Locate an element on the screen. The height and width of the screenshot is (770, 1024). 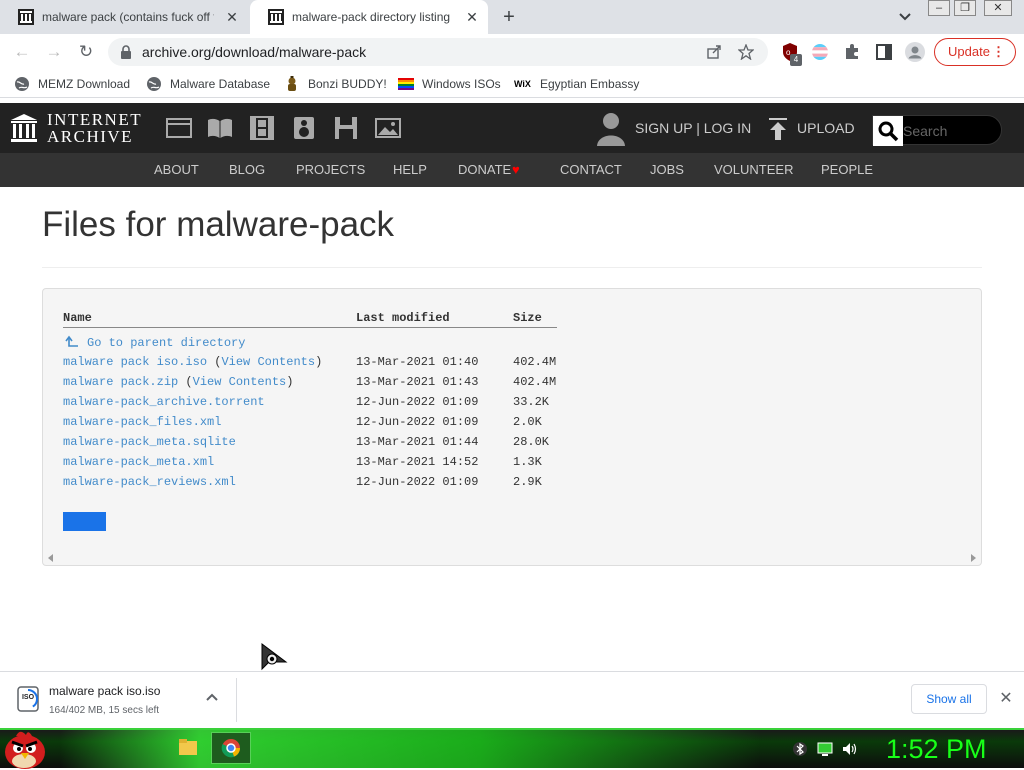
signup-login-link: SIGN UP | LOG IN is located at coordinates (693, 128).